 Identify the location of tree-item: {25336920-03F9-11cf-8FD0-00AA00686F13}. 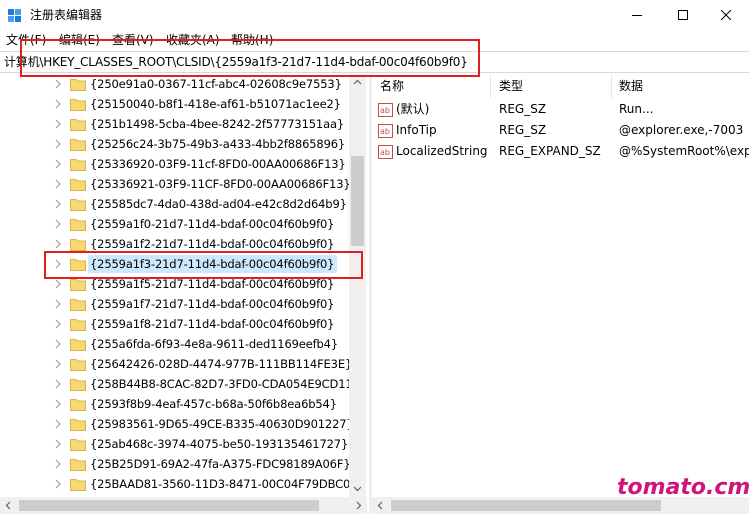
(174, 164).